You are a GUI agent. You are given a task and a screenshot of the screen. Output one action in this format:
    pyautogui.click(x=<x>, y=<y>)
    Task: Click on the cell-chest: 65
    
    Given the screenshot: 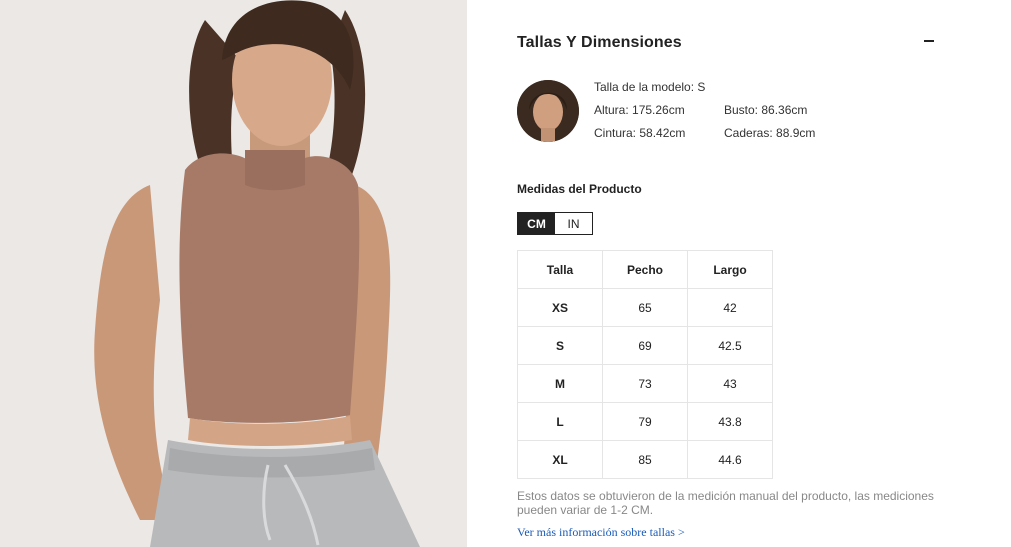 What is the action you would take?
    pyautogui.click(x=645, y=307)
    